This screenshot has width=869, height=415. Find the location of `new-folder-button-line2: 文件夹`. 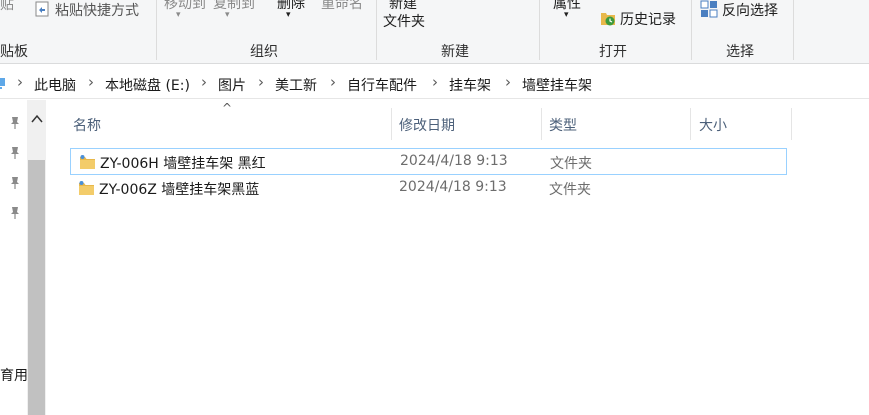

new-folder-button-line2: 文件夹 is located at coordinates (404, 21).